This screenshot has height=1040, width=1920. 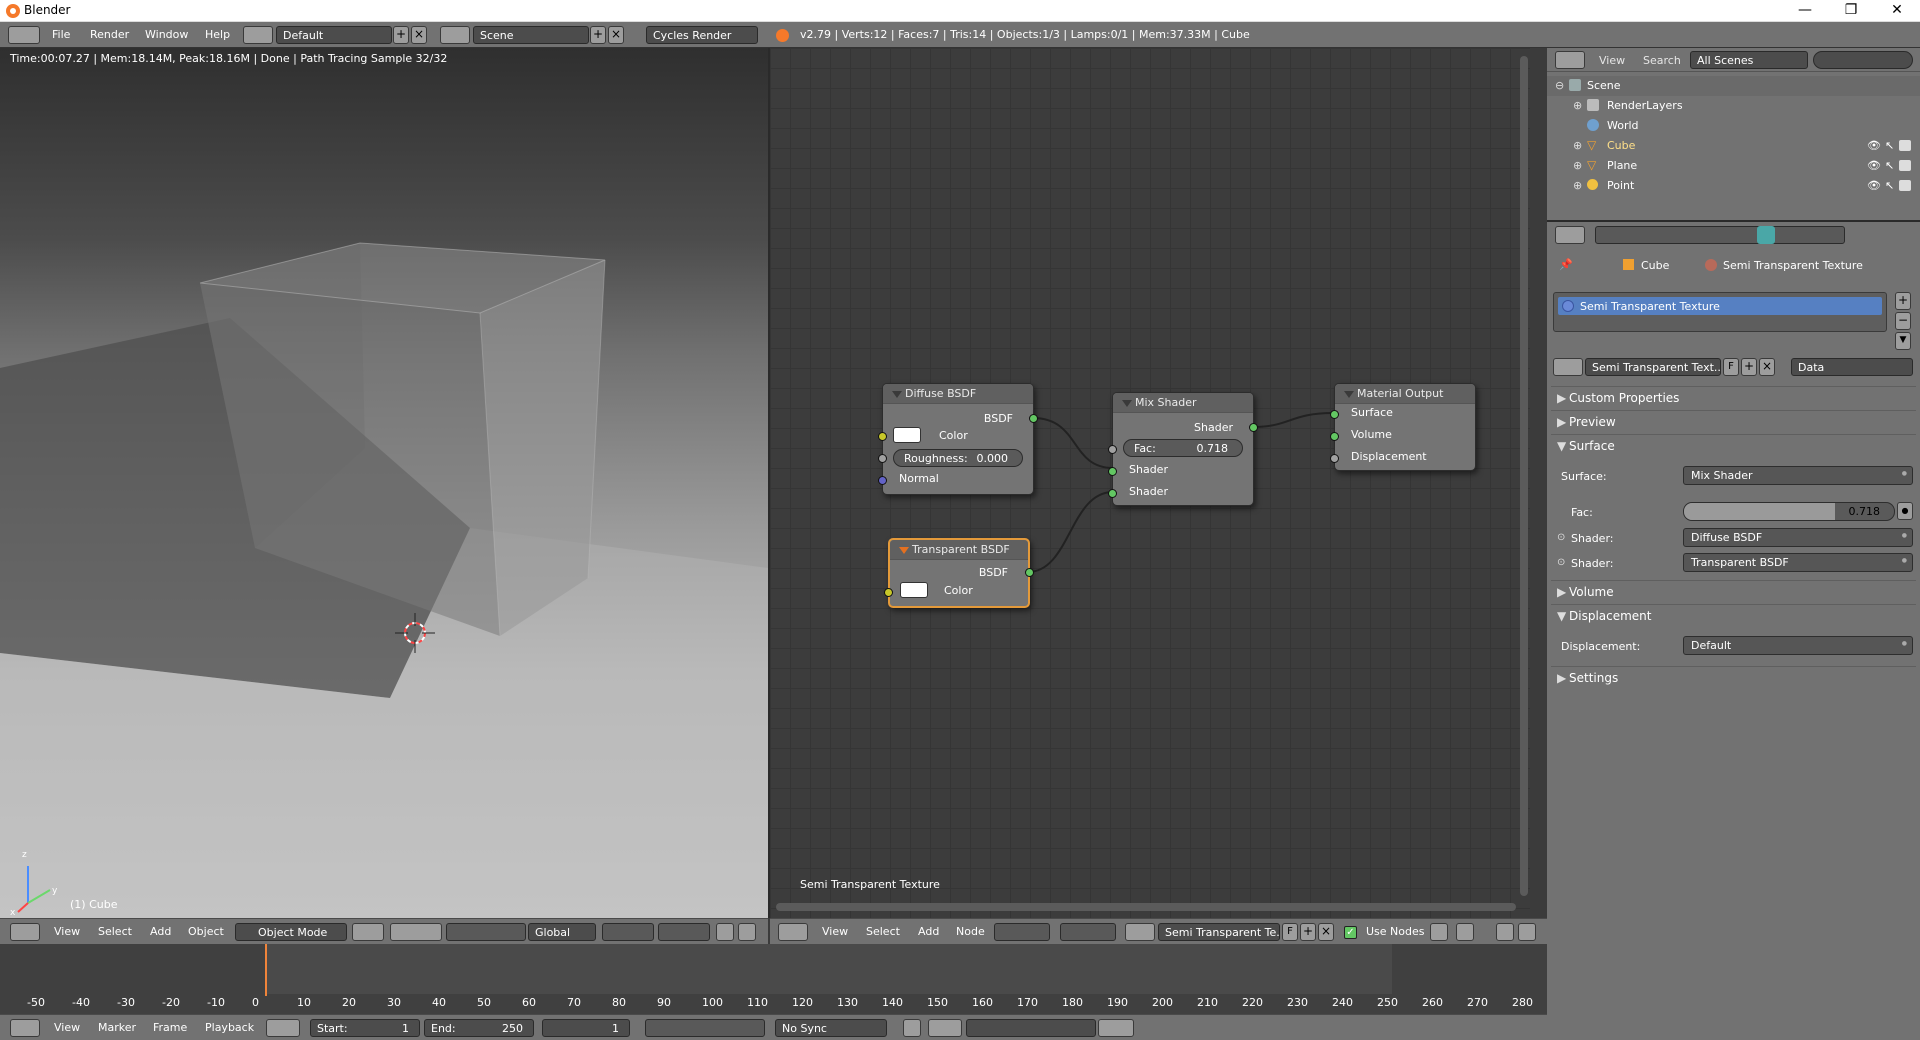 I want to click on editor-type-node-icon, so click(x=793, y=932).